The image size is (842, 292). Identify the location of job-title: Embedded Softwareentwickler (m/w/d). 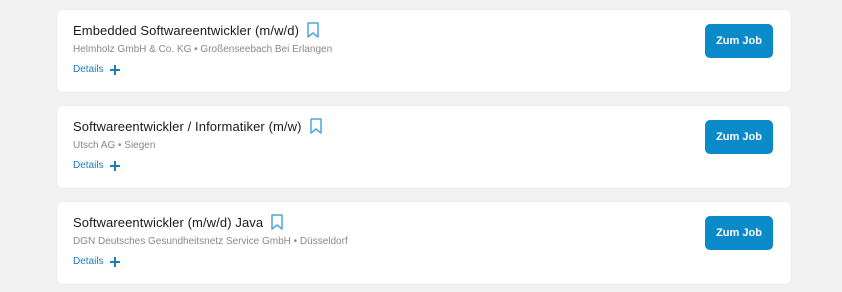
(186, 30).